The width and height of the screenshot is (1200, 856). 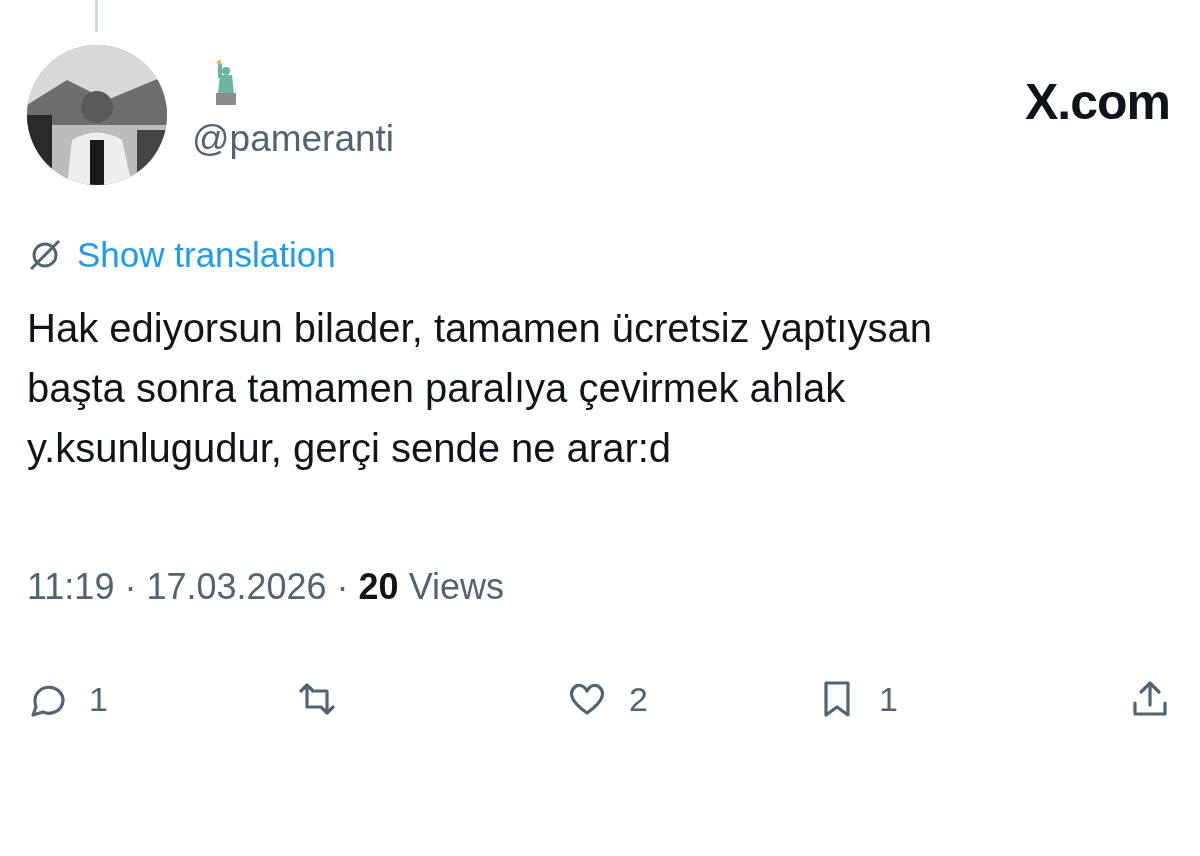 What do you see at coordinates (1097, 102) in the screenshot?
I see `source-label: X.com` at bounding box center [1097, 102].